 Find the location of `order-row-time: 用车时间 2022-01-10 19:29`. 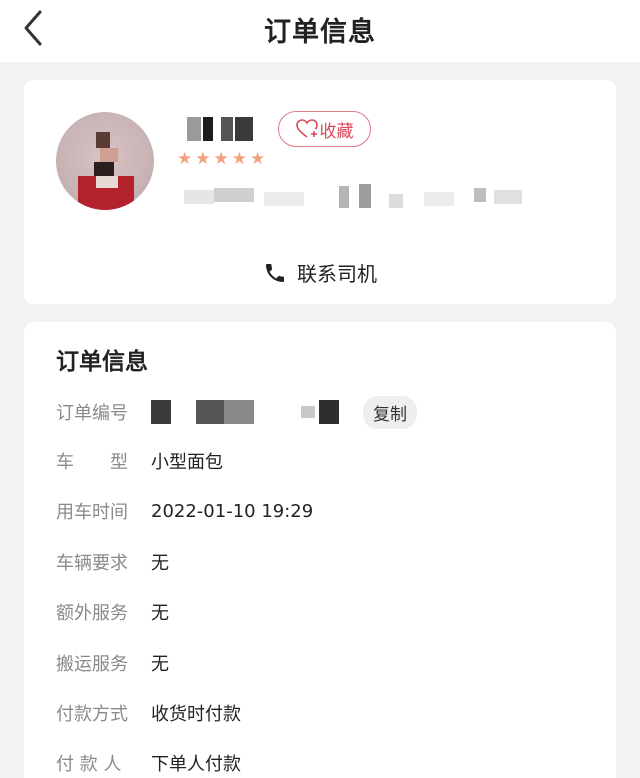

order-row-time: 用车时间 2022-01-10 19:29 is located at coordinates (184, 511).